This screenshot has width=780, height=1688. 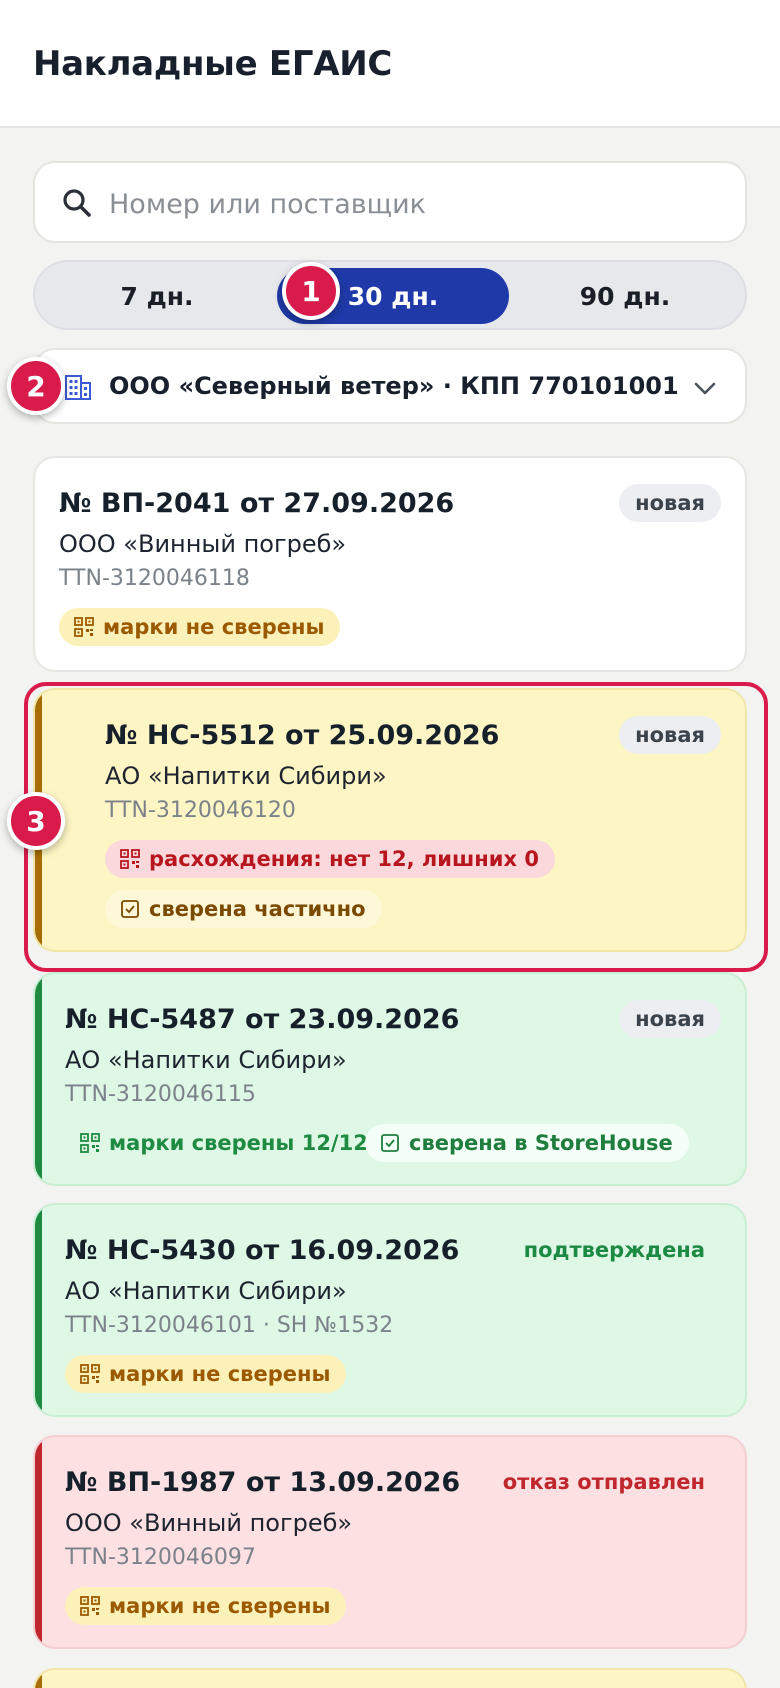 I want to click on storehouse-chip: сверена в StoreHouse, so click(x=527, y=1143).